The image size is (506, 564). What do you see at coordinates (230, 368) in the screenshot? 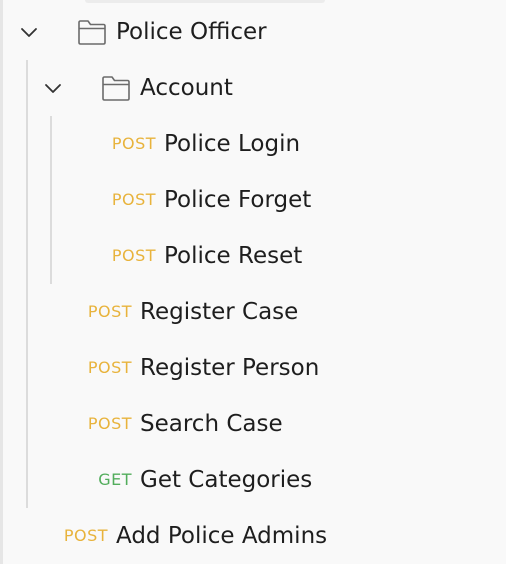
I see `request-label: Register Person` at bounding box center [230, 368].